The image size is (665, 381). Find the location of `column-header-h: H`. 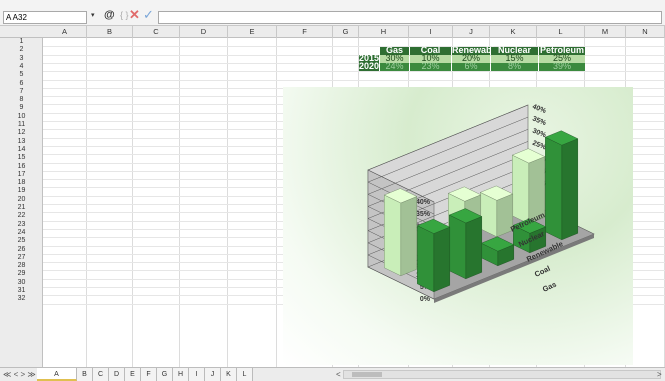

column-header-h: H is located at coordinates (384, 32).